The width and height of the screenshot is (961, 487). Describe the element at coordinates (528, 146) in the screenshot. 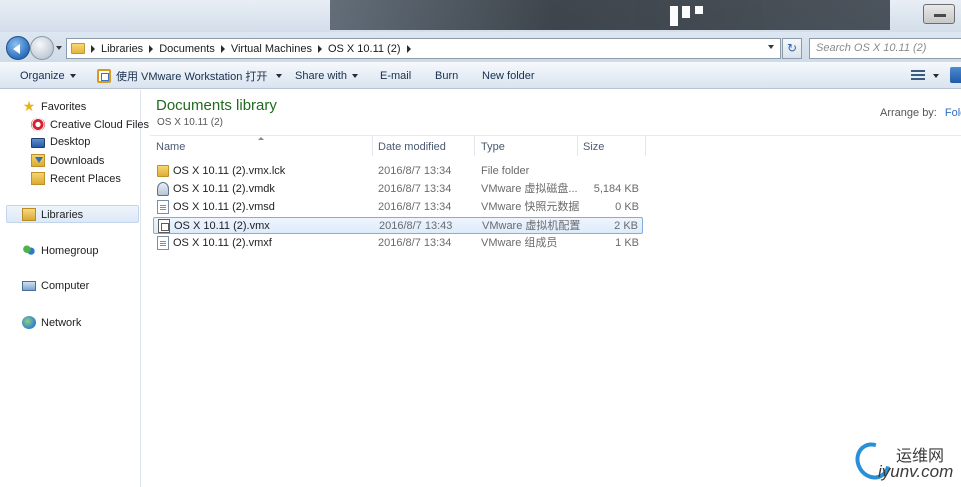

I see `column-header-type: Type` at that location.